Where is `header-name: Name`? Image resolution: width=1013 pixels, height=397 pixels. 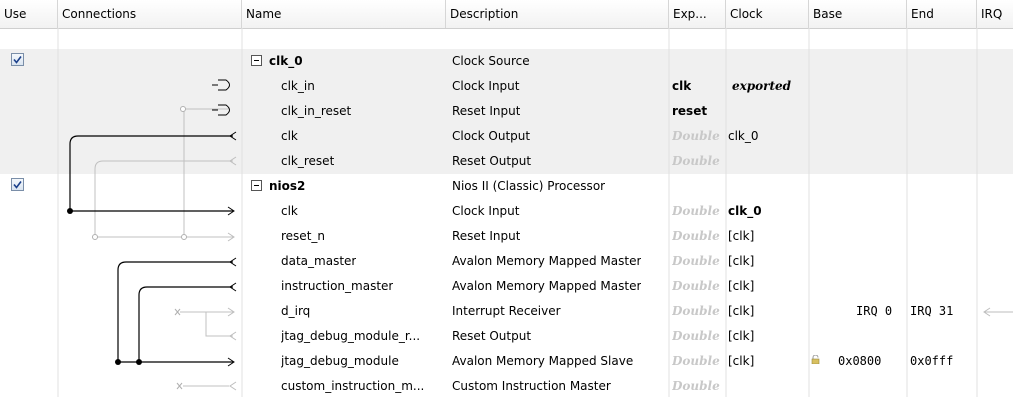
header-name: Name is located at coordinates (344, 14).